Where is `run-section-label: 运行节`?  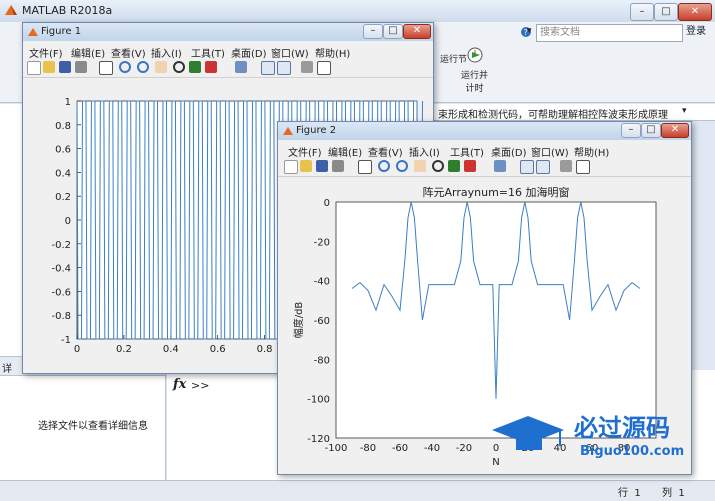 run-section-label: 运行节 is located at coordinates (453, 58).